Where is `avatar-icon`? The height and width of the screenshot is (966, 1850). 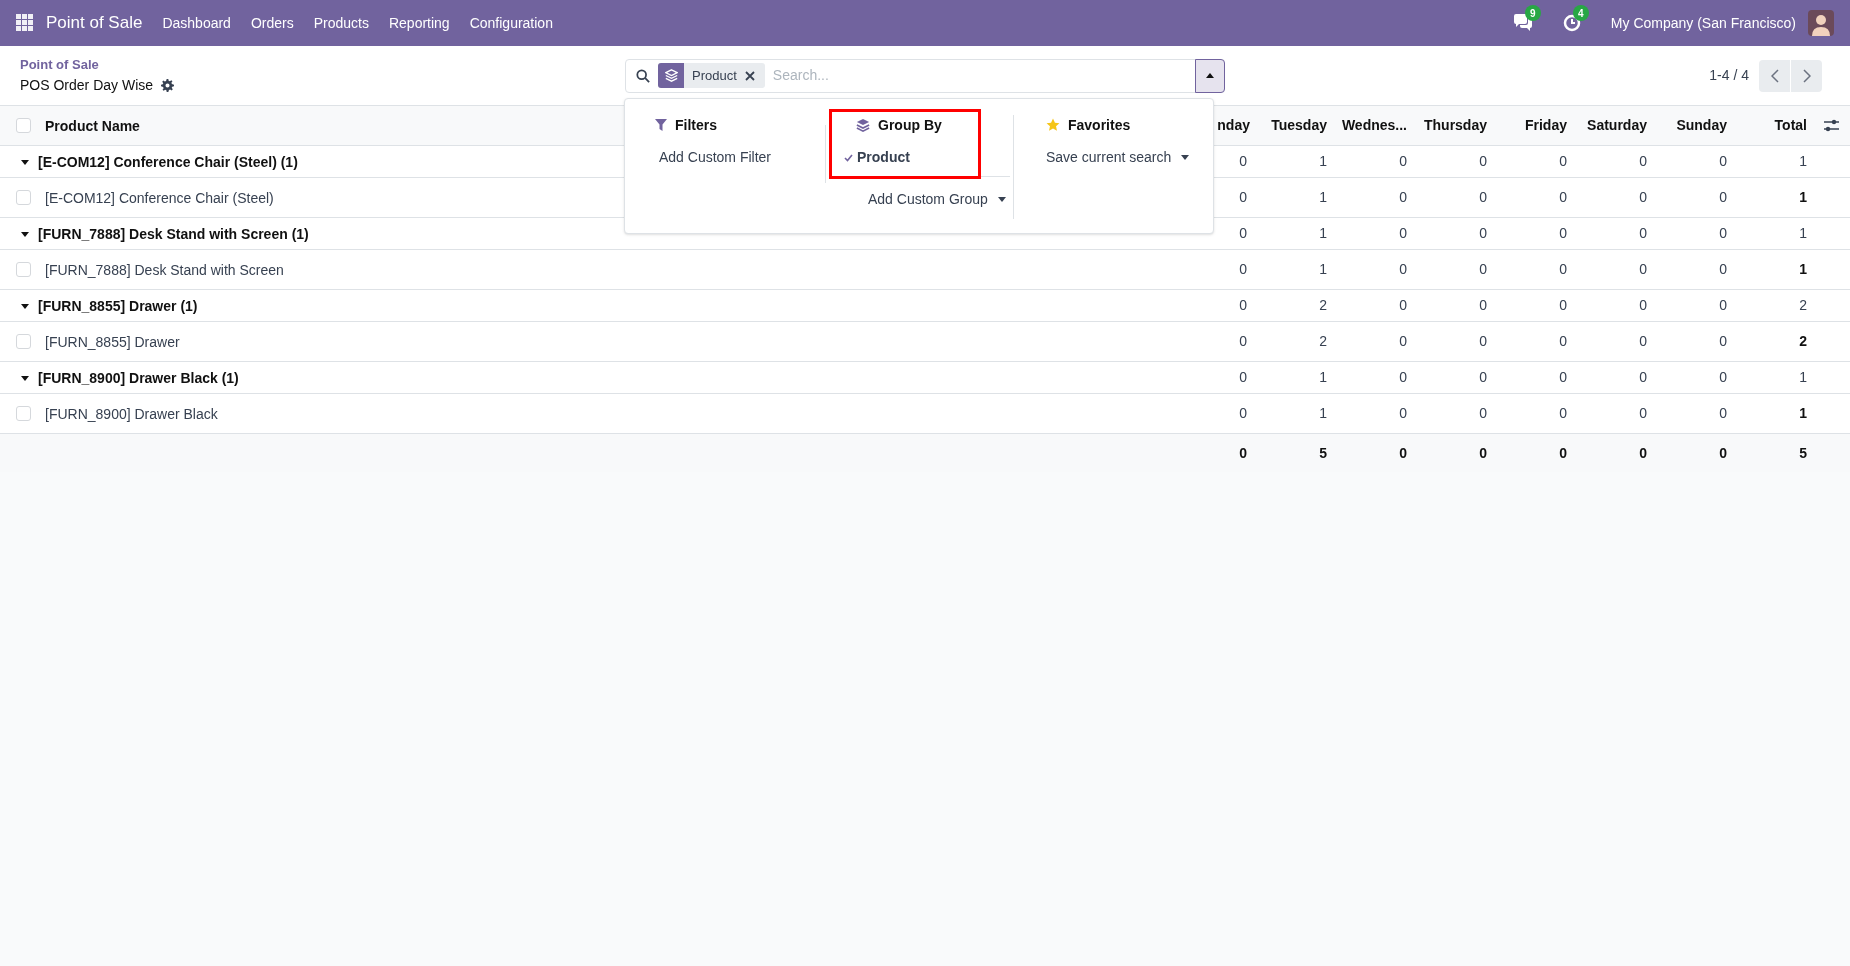
avatar-icon is located at coordinates (1821, 23).